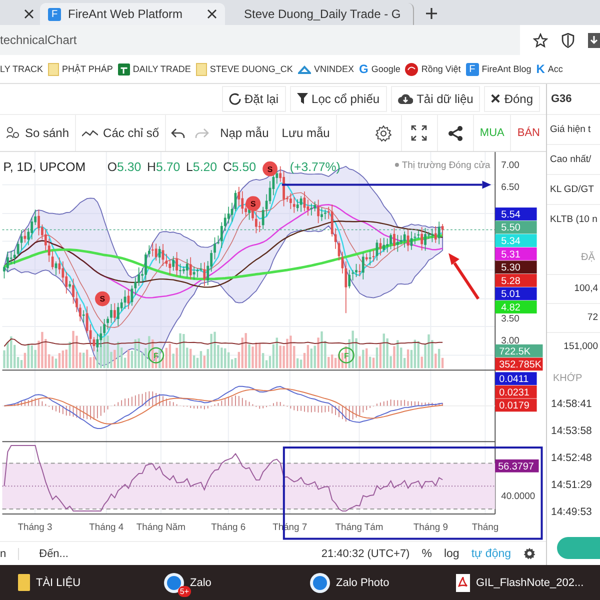 The width and height of the screenshot is (600, 600). What do you see at coordinates (35, 526) in the screenshot?
I see `month-label: Tháng 3` at bounding box center [35, 526].